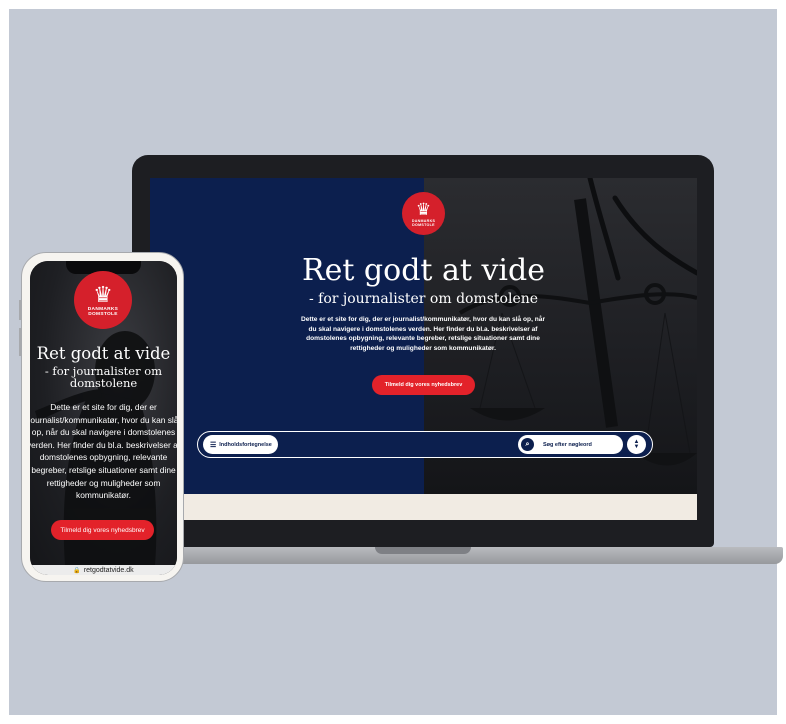 The height and width of the screenshot is (724, 786). What do you see at coordinates (527, 444) in the screenshot?
I see `search-icon: ⌕` at bounding box center [527, 444].